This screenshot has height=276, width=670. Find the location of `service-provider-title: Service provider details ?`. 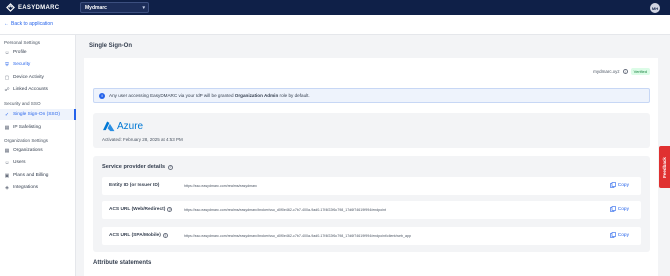

service-provider-title: Service provider details ? is located at coordinates (138, 167).